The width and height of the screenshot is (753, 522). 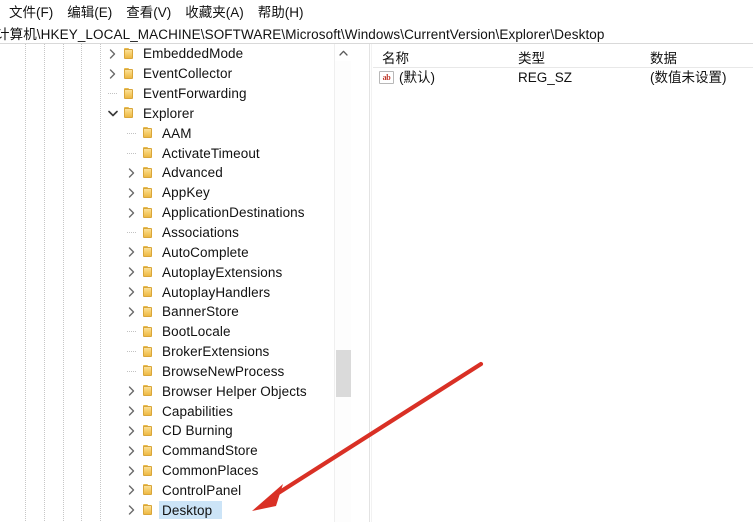 I want to click on tree-item-desktop: Desktop, so click(x=175, y=510).